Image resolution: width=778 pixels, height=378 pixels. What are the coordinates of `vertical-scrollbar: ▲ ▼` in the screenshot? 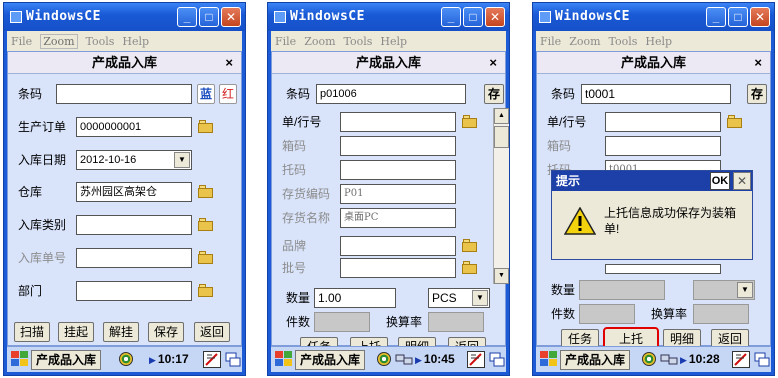 It's located at (501, 196).